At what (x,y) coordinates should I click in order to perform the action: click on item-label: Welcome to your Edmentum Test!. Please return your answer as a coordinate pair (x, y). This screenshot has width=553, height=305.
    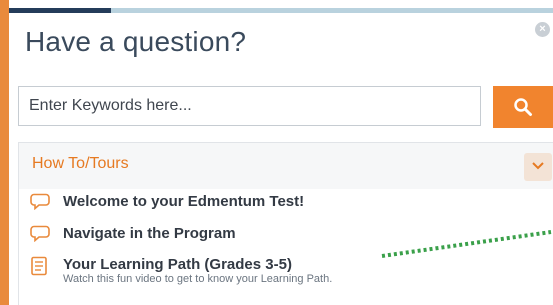
    Looking at the image, I should click on (184, 201).